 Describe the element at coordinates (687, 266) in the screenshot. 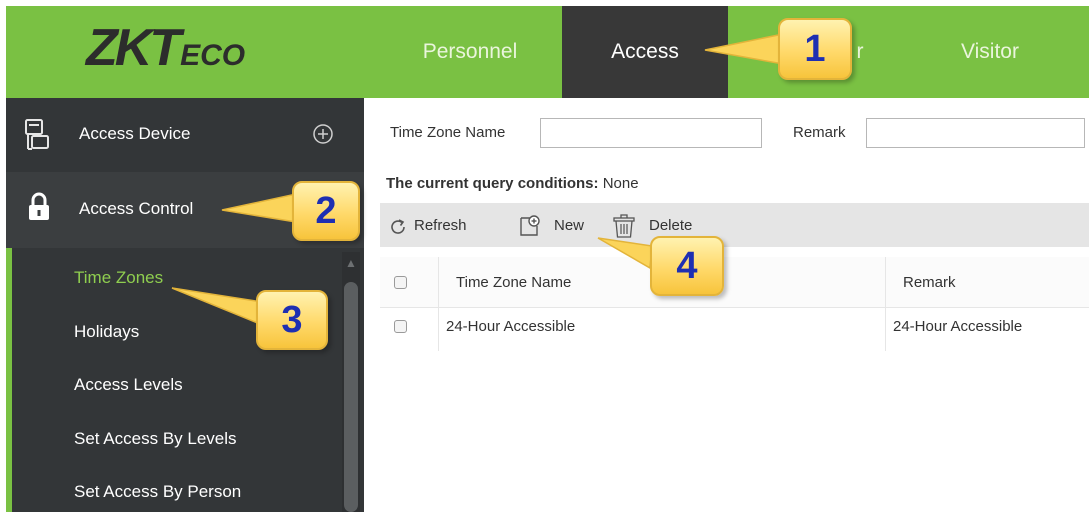

I see `callout-4: 4` at that location.